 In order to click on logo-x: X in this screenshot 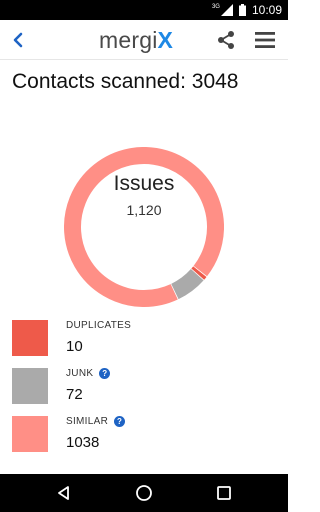, I will do `click(165, 39)`.